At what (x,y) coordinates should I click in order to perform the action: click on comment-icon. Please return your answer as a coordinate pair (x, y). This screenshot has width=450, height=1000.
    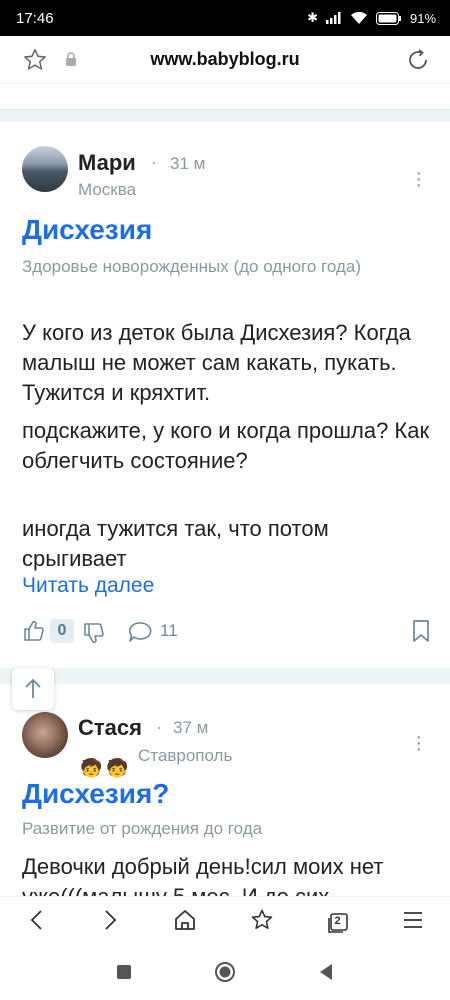
    Looking at the image, I should click on (141, 634).